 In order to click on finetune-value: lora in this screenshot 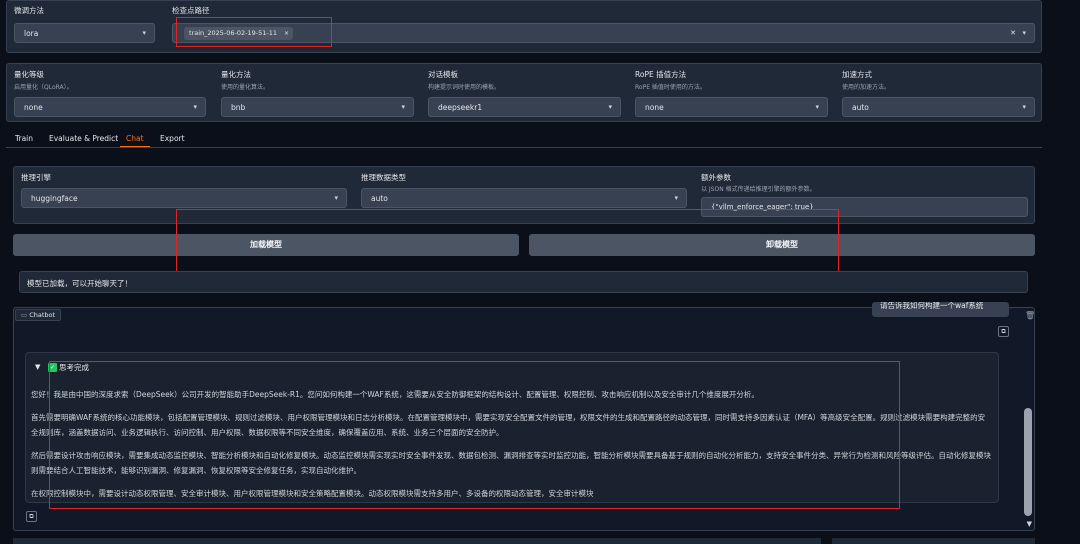, I will do `click(31, 33)`.